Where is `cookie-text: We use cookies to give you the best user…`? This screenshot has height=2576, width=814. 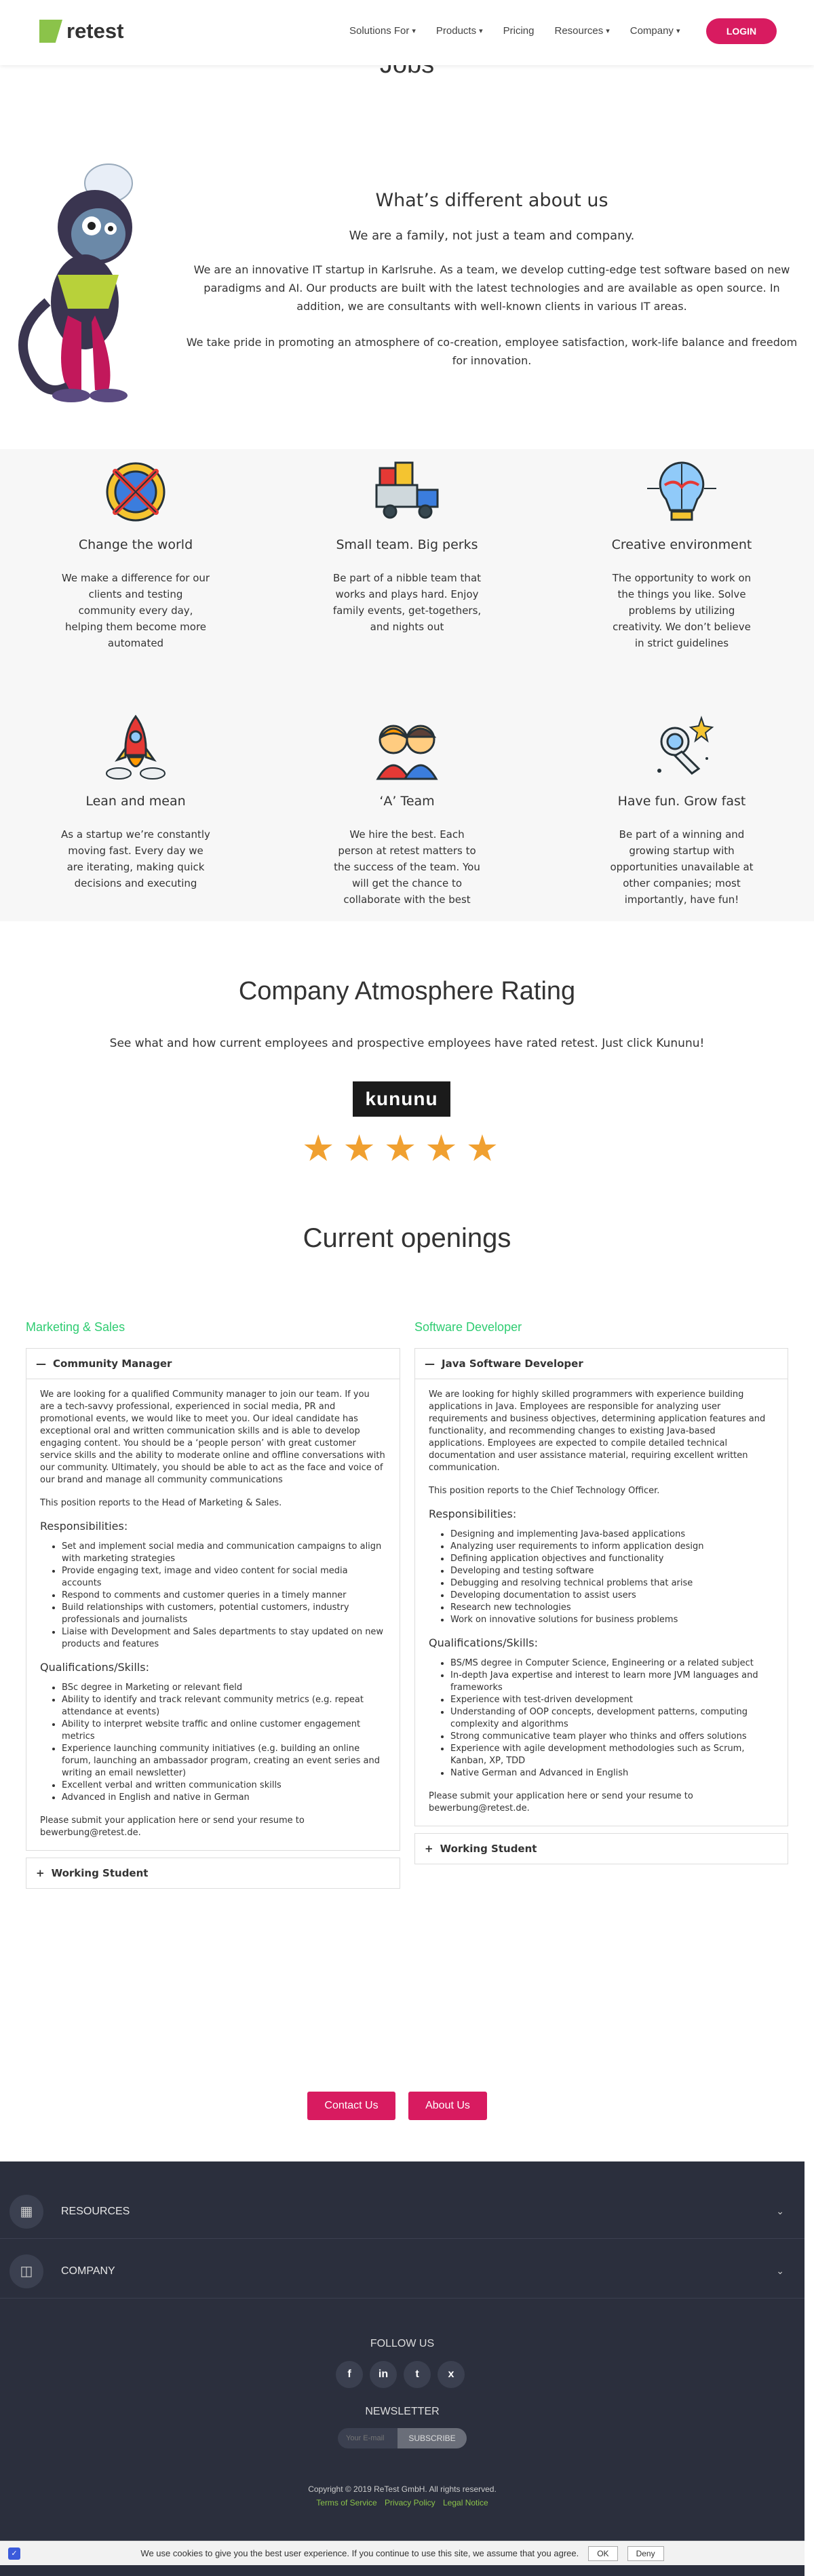
cookie-text: We use cookies to give you the best user… is located at coordinates (359, 2553).